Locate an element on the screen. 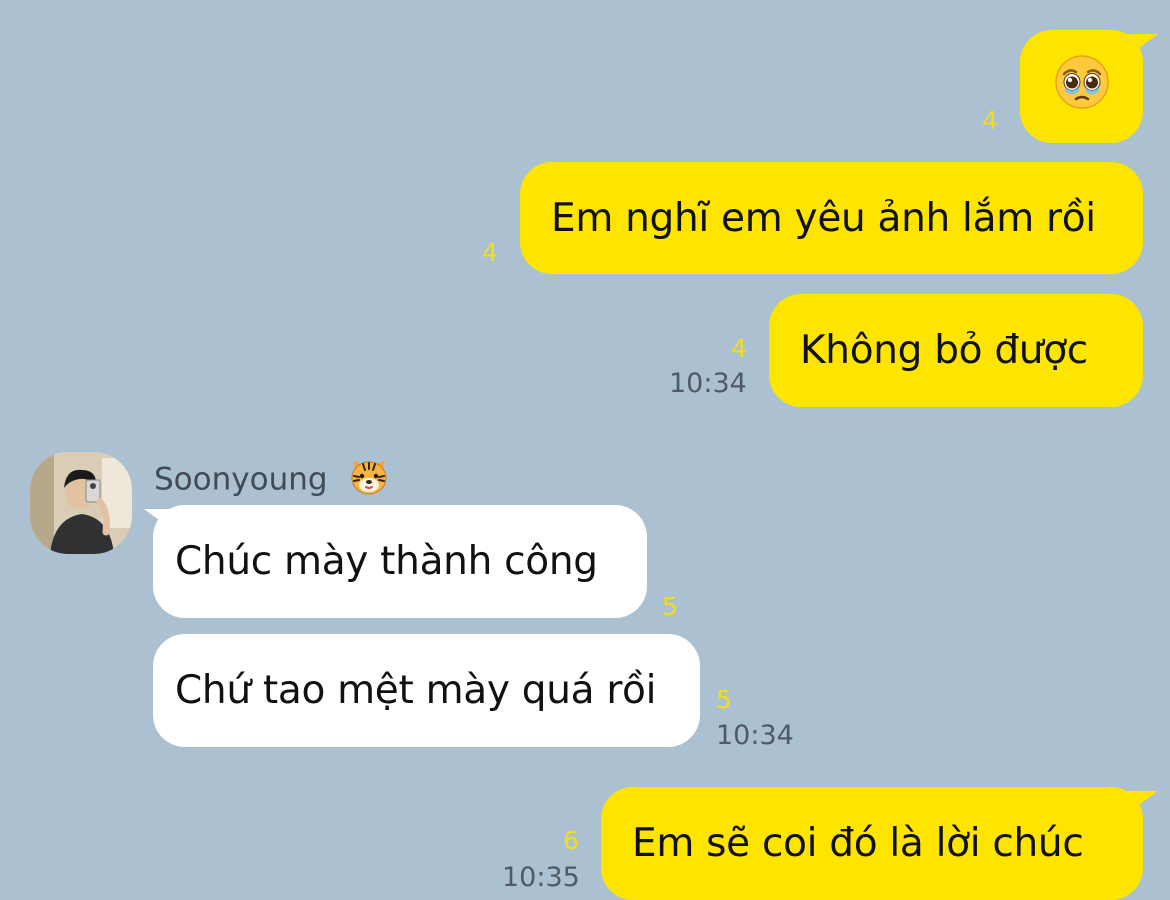 The height and width of the screenshot is (900, 1170). message-bubble-mine: Em sẽ coi đó là lời chúc is located at coordinates (872, 843).